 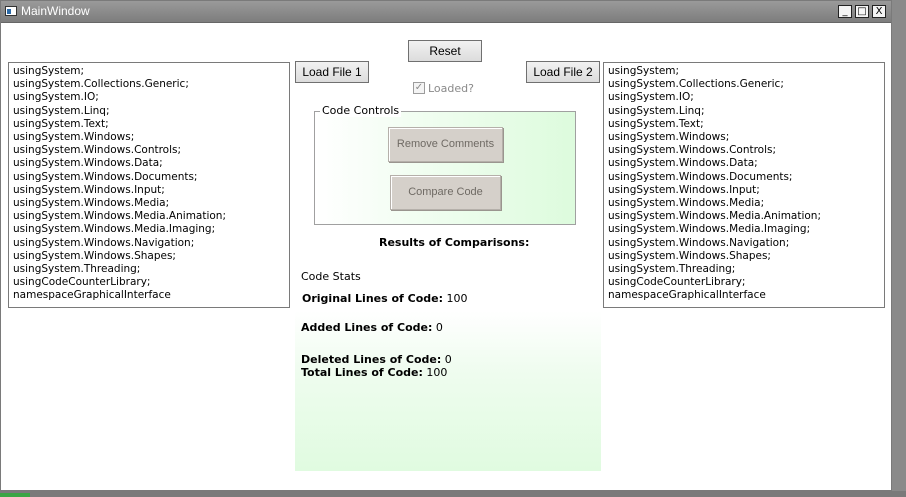 I want to click on remove-comments-button: Remove Comments, so click(x=445, y=144).